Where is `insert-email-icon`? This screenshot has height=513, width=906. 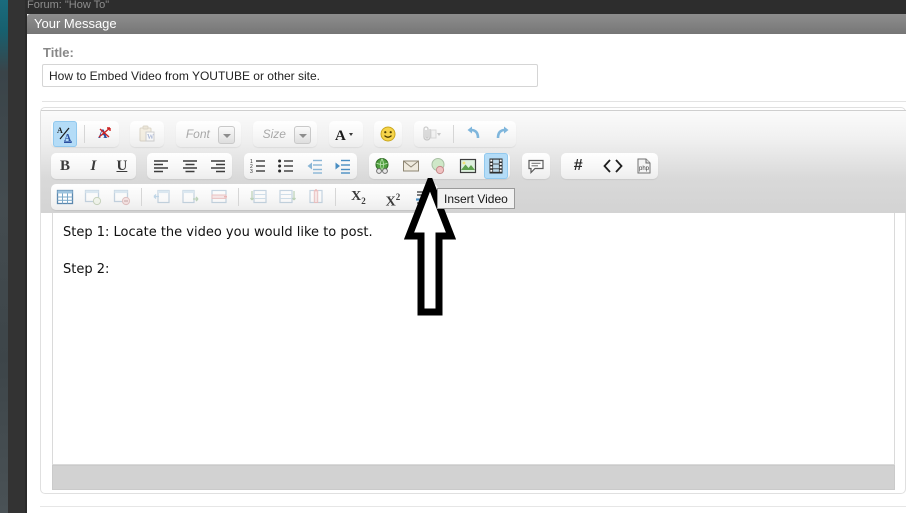 insert-email-icon is located at coordinates (411, 166).